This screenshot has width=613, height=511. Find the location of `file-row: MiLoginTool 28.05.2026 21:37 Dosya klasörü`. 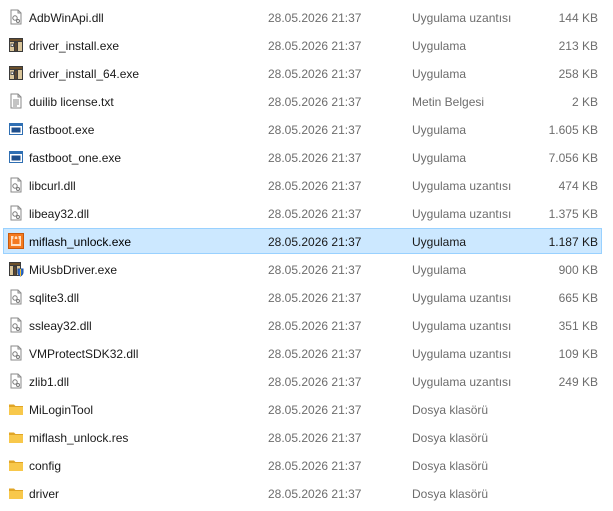

file-row: MiLoginTool 28.05.2026 21:37 Dosya klasörü is located at coordinates (302, 409).